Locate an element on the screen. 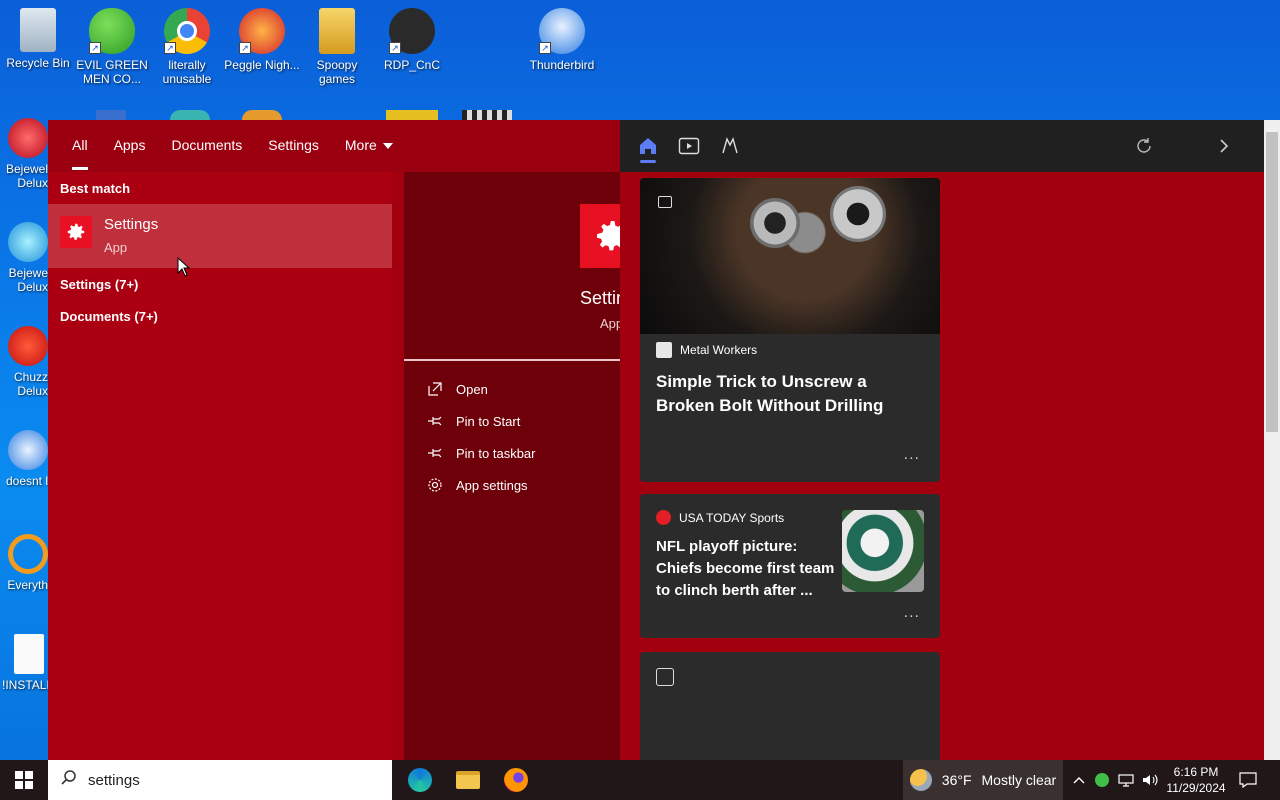 Image resolution: width=1280 pixels, height=800 pixels. games-icon is located at coordinates (730, 146).